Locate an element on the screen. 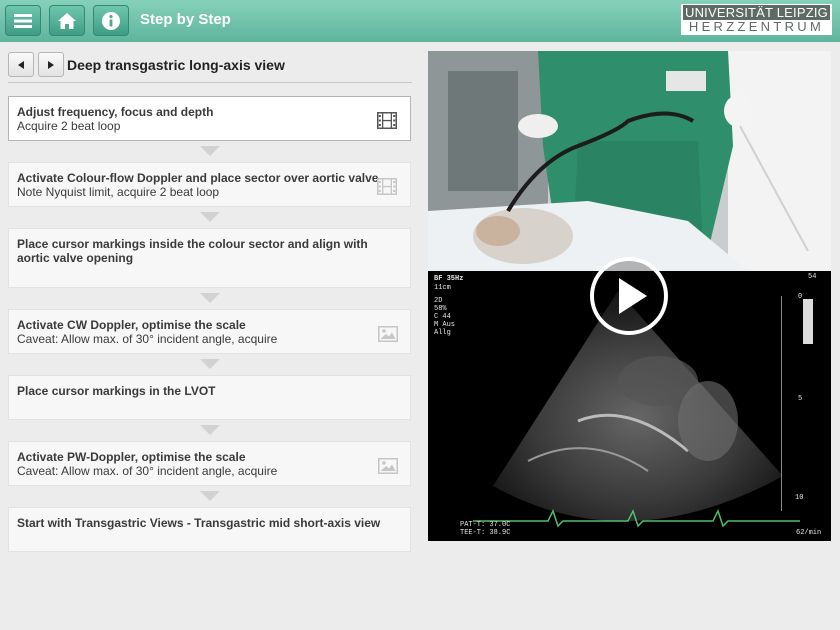 The width and height of the screenshot is (840, 630). menu-button is located at coordinates (23, 20).